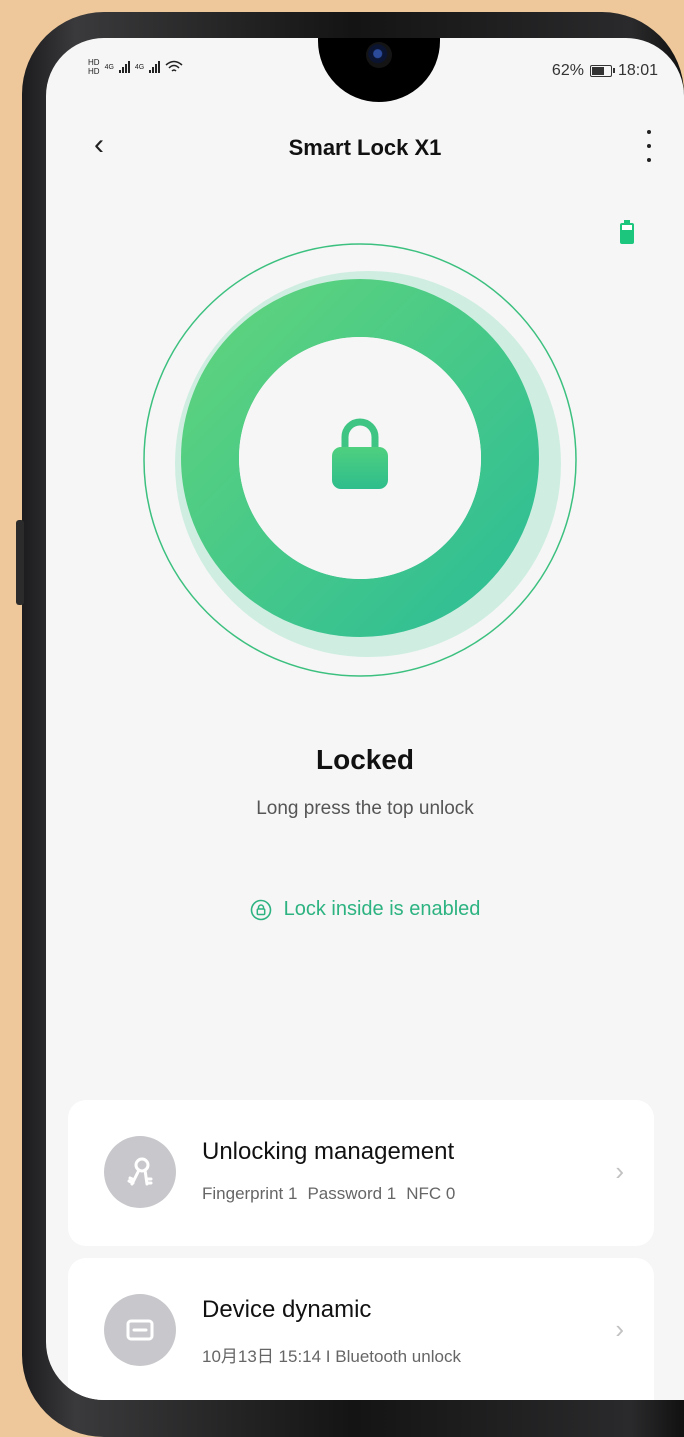 Image resolution: width=684 pixels, height=1437 pixels. What do you see at coordinates (382, 909) in the screenshot?
I see `lock-inside-label: Lock inside is enabled` at bounding box center [382, 909].